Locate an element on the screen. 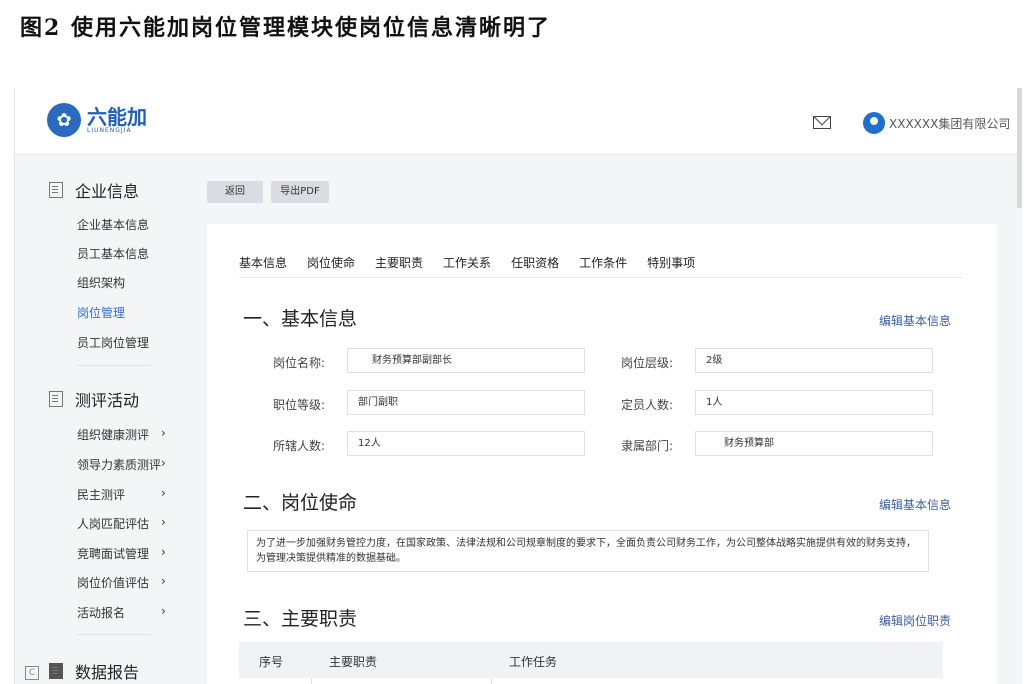 This screenshot has height=684, width=1024. position-name-field: 财务预算部副部长 is located at coordinates (466, 360).